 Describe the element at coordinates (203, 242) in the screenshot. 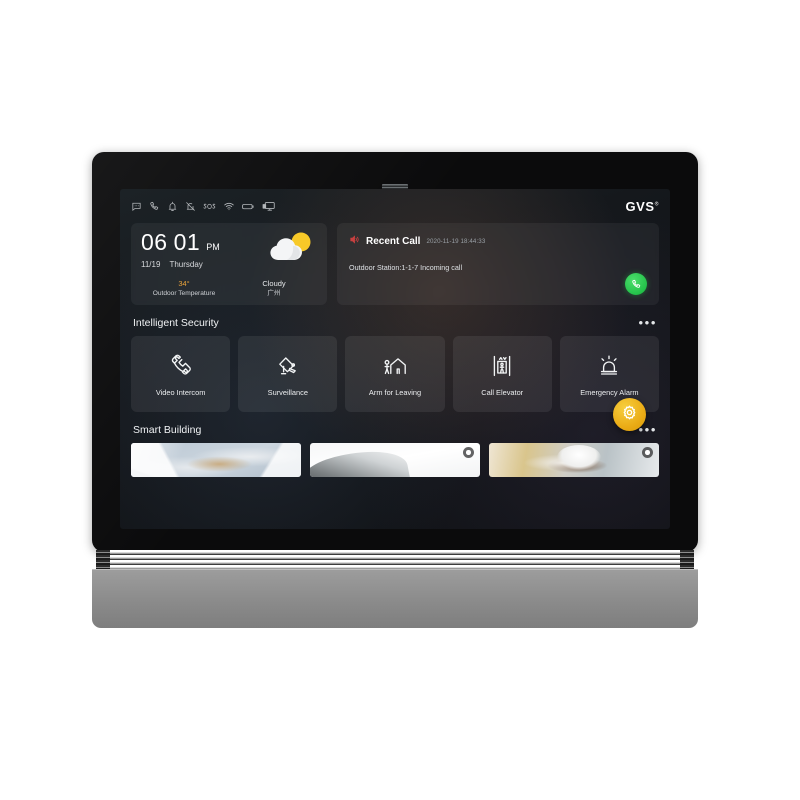

I see `clock: 06 01 PM` at that location.